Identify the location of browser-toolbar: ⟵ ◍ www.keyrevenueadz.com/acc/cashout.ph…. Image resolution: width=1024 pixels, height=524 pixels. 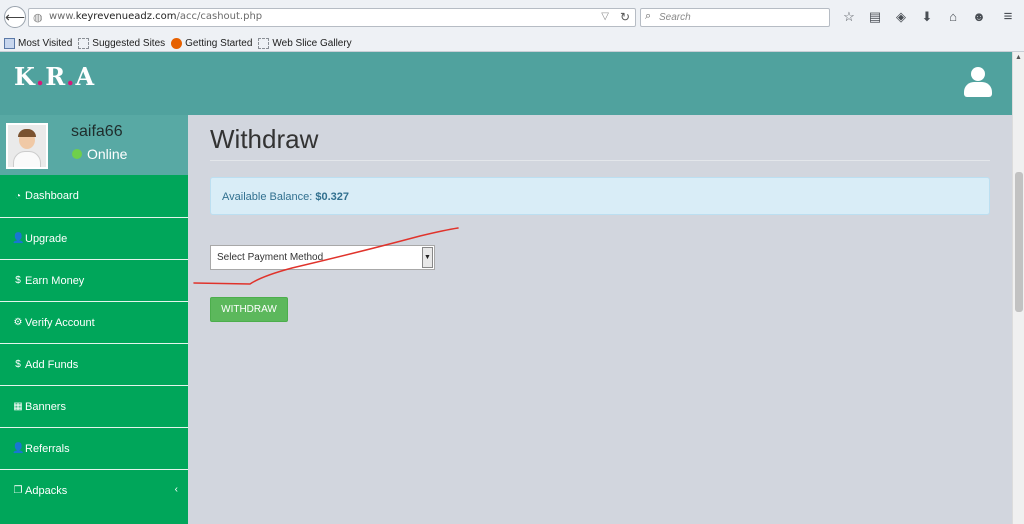
(512, 16).